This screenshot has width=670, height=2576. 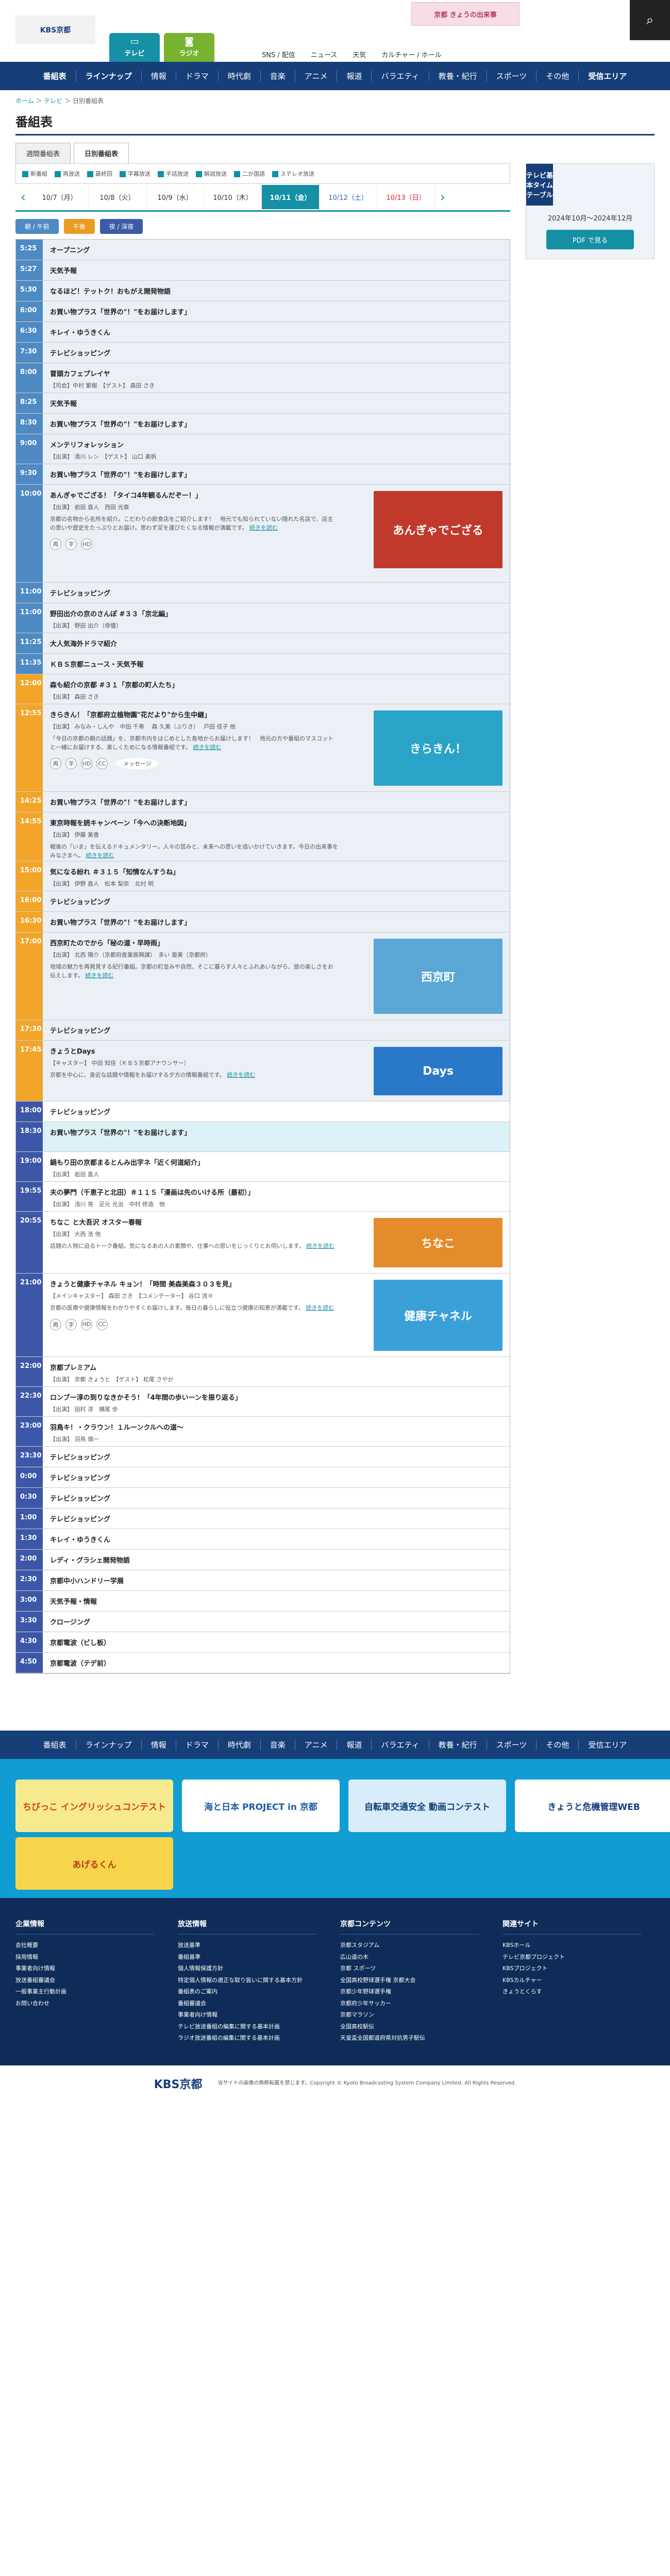 I want to click on breadcrumb-tv: テレビ, so click(x=53, y=101).